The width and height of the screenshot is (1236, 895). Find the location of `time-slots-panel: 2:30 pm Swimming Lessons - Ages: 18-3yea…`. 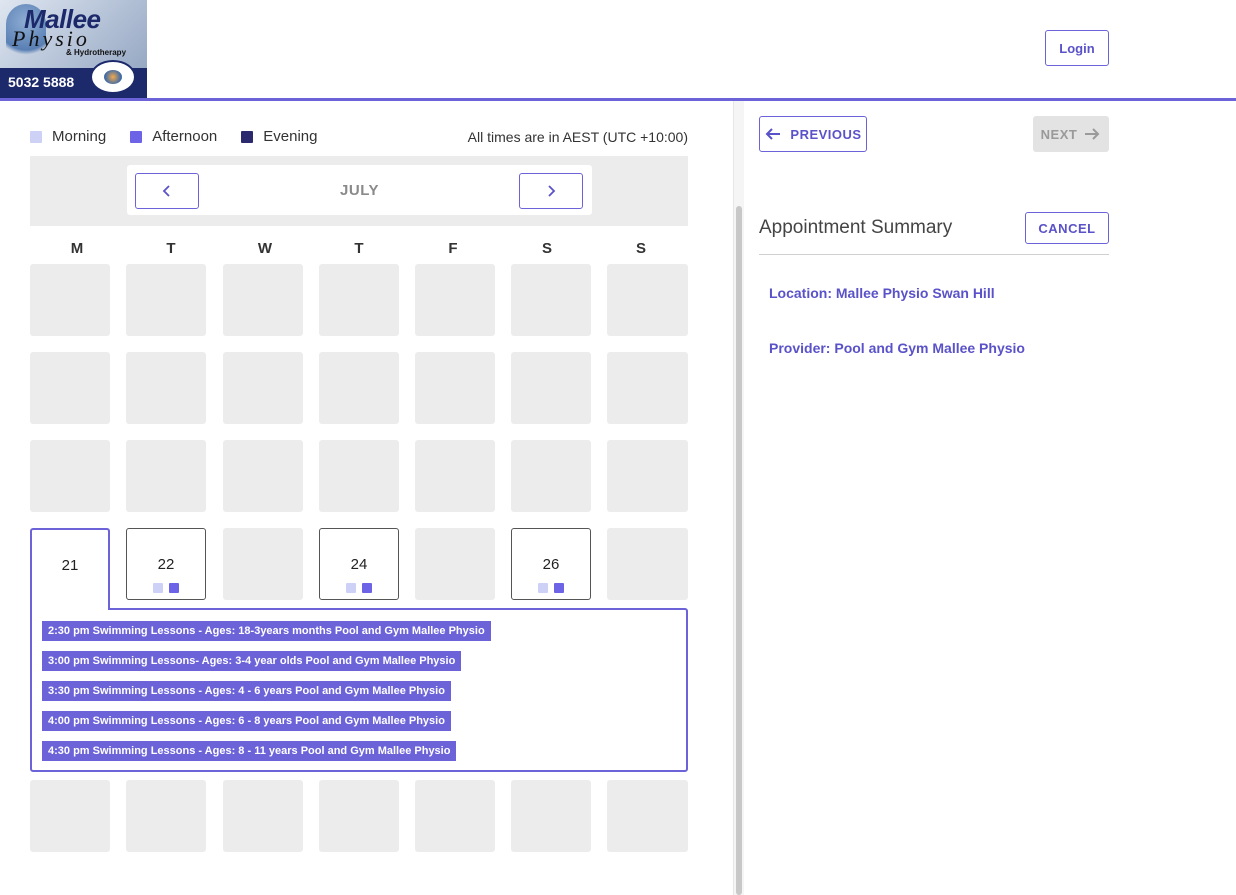

time-slots-panel: 2:30 pm Swimming Lessons - Ages: 18-3yea… is located at coordinates (359, 690).